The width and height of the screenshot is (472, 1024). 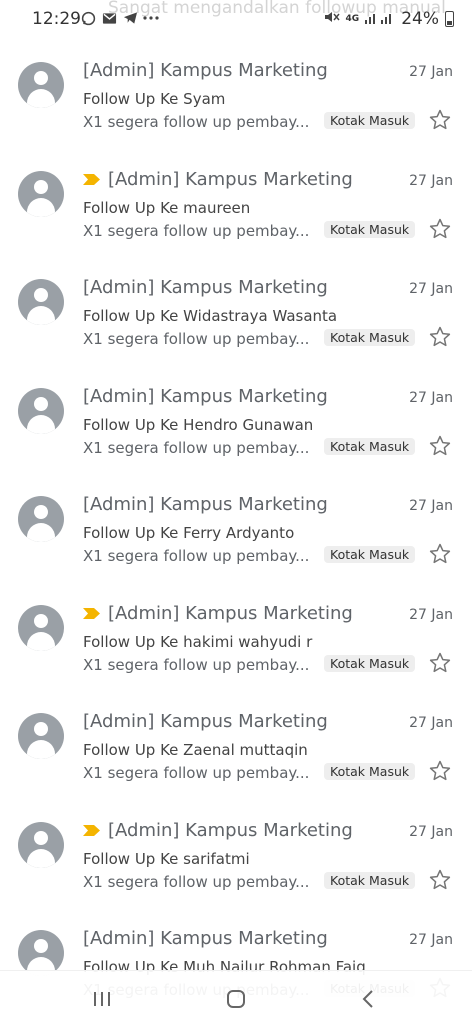 I want to click on email-subject: Follow Up Ke Zaenal muttaqin, so click(x=195, y=750).